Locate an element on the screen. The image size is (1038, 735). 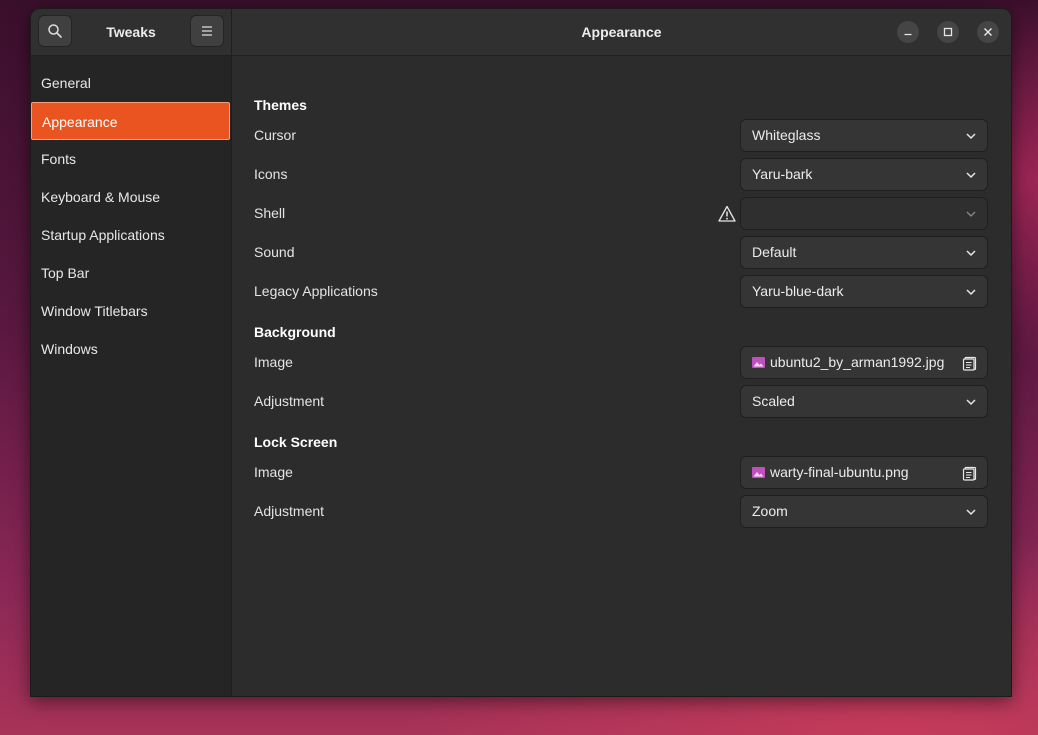
sidebar-item-windows: Windows is located at coordinates (131, 349).